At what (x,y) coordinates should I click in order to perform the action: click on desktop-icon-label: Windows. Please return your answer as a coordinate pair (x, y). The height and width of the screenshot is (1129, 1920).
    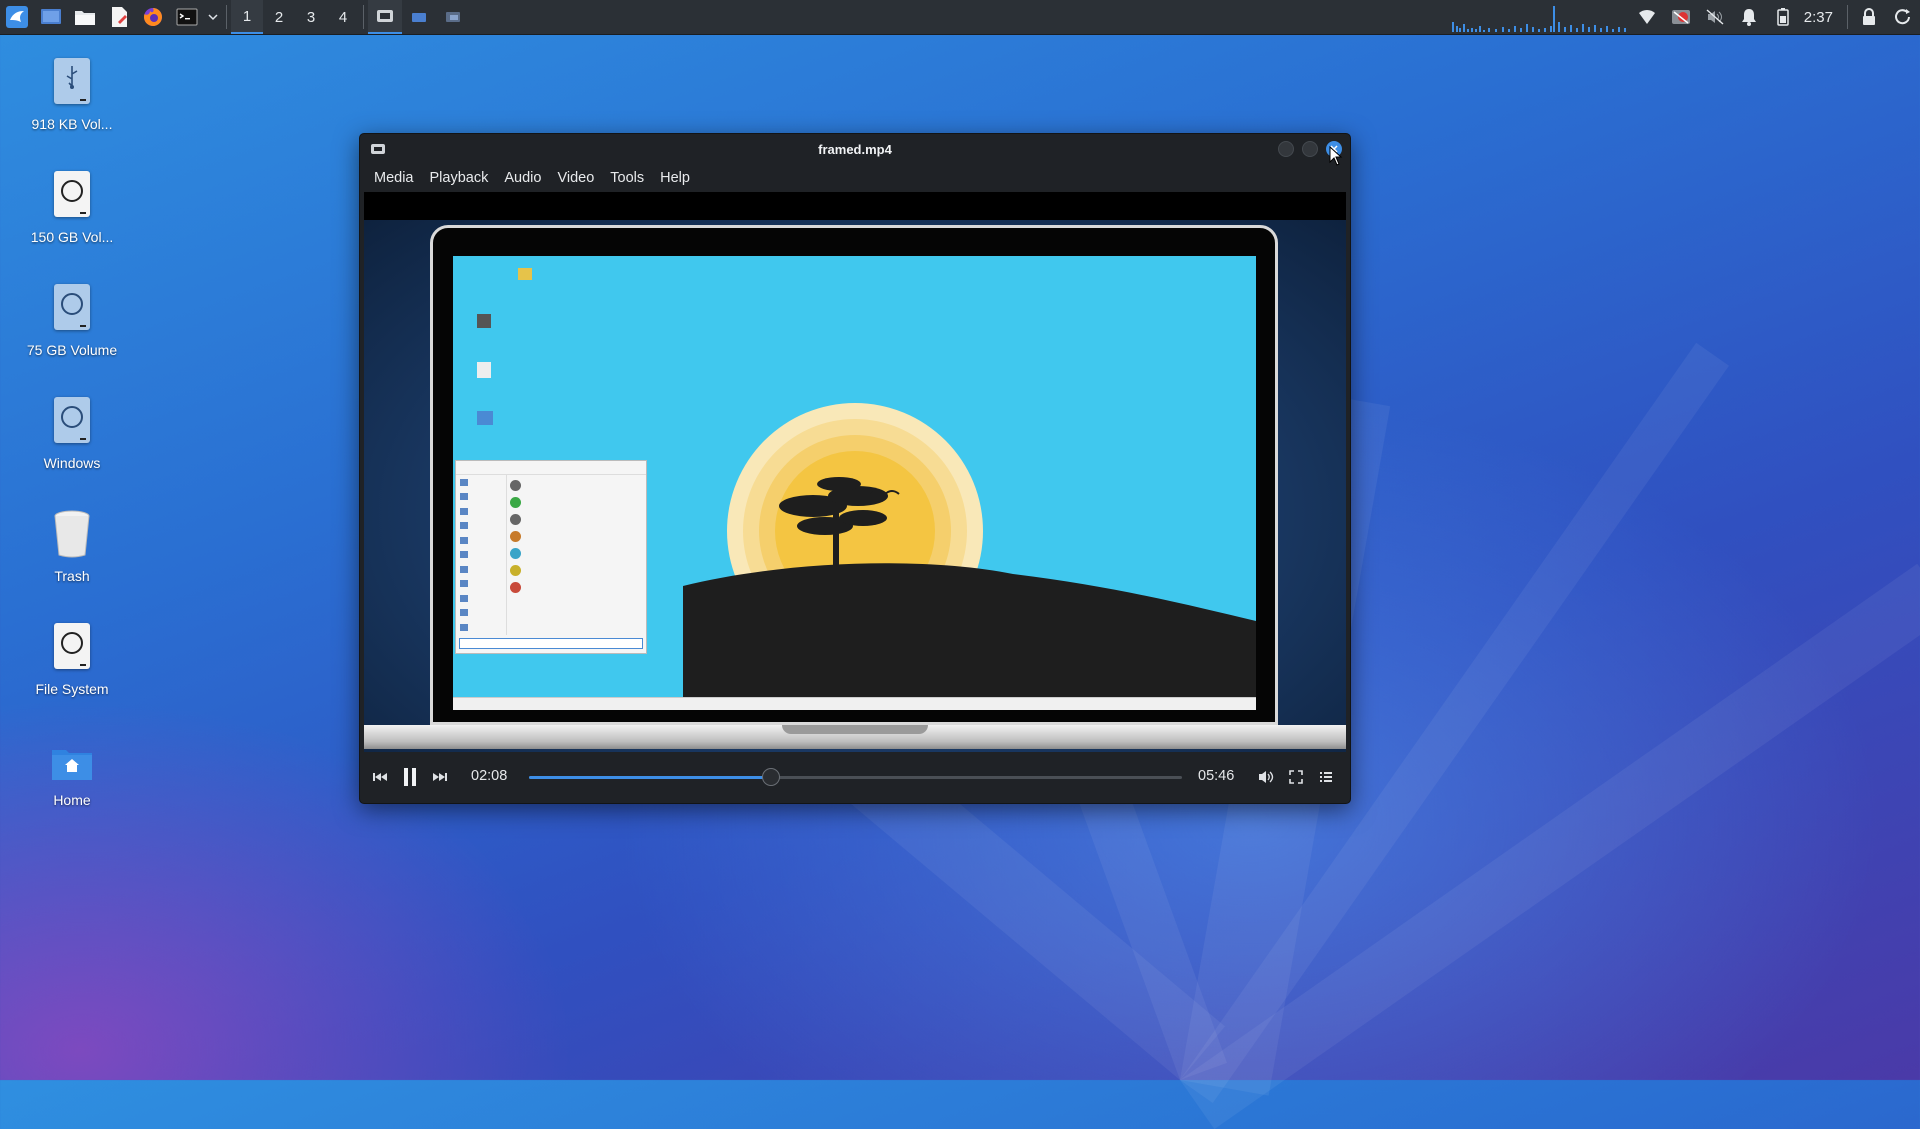
    Looking at the image, I should click on (72, 463).